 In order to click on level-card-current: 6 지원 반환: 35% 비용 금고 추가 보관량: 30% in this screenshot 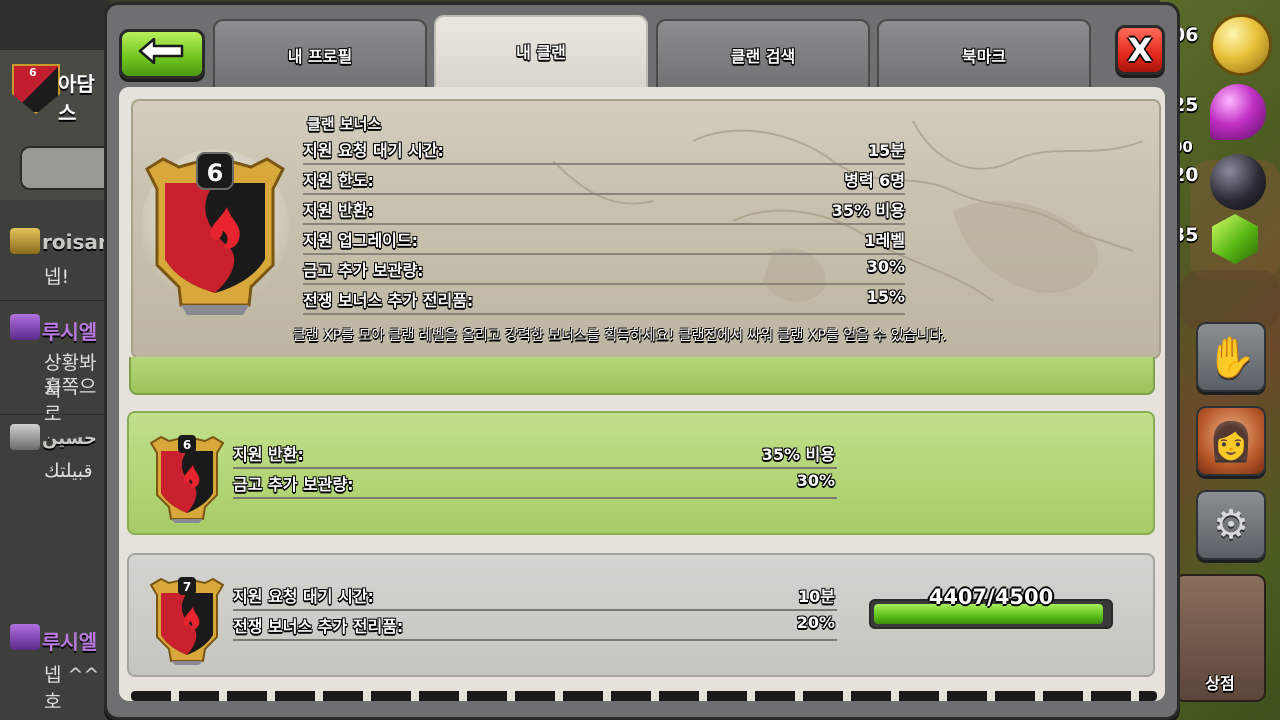, I will do `click(641, 473)`.